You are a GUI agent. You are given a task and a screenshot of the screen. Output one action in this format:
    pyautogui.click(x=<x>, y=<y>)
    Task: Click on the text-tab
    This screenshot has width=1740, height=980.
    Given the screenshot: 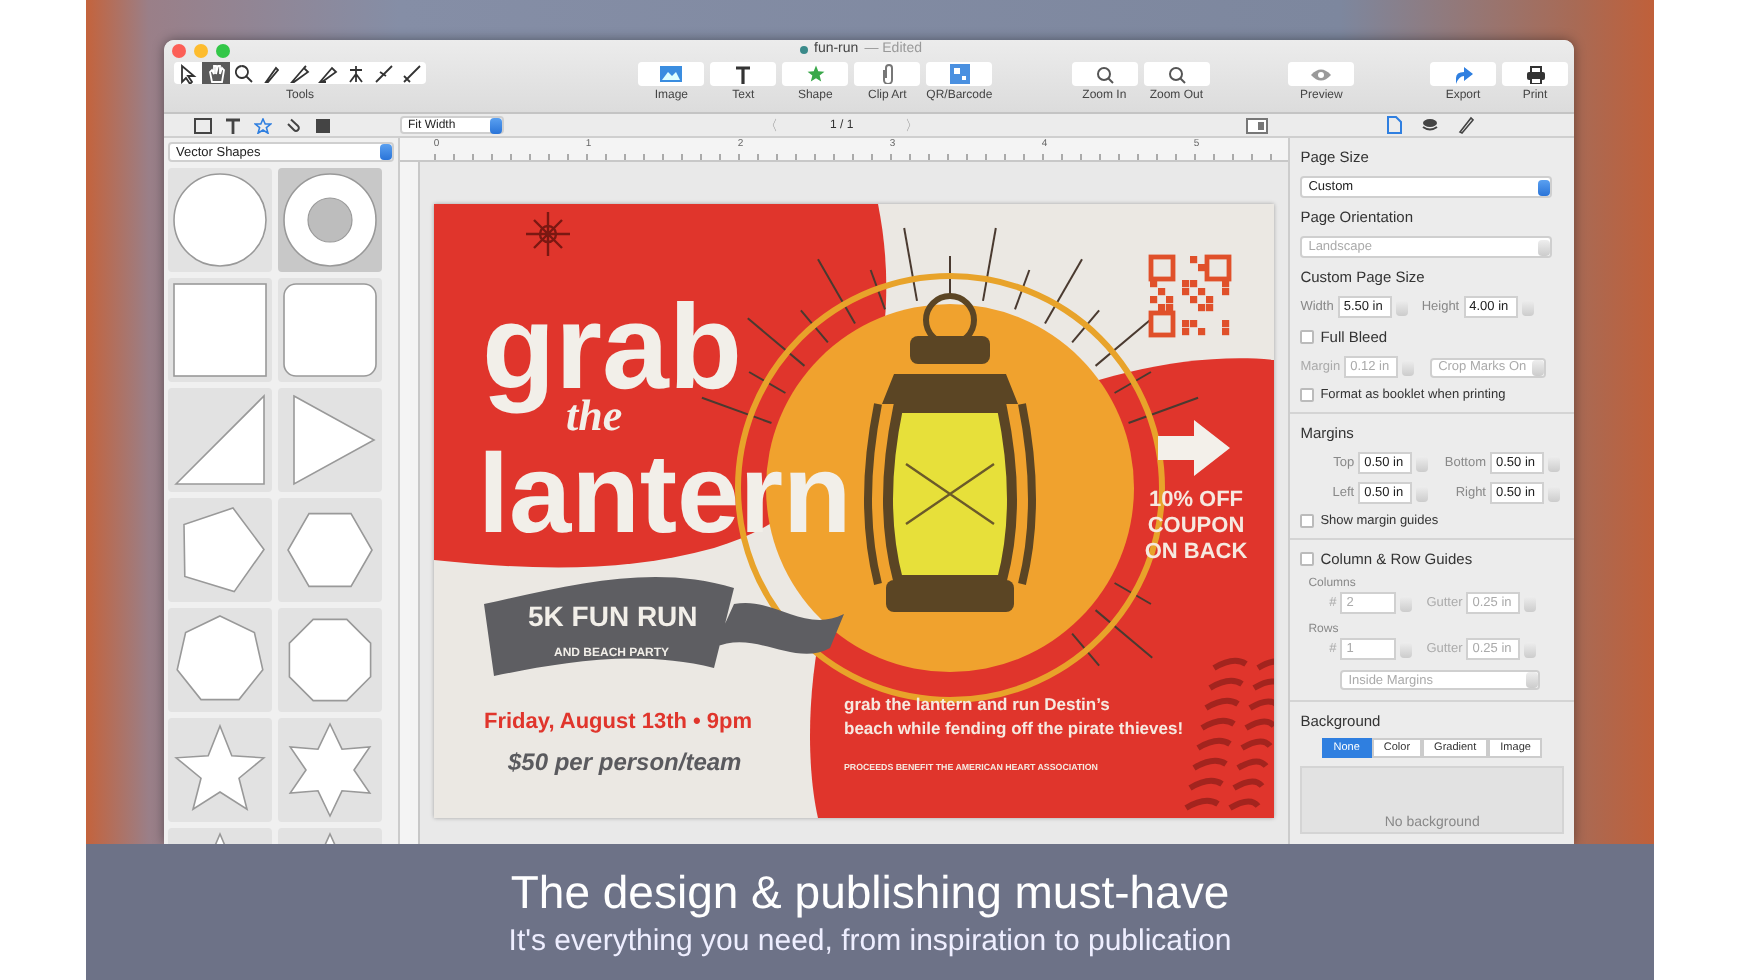 What is the action you would take?
    pyautogui.click(x=233, y=125)
    